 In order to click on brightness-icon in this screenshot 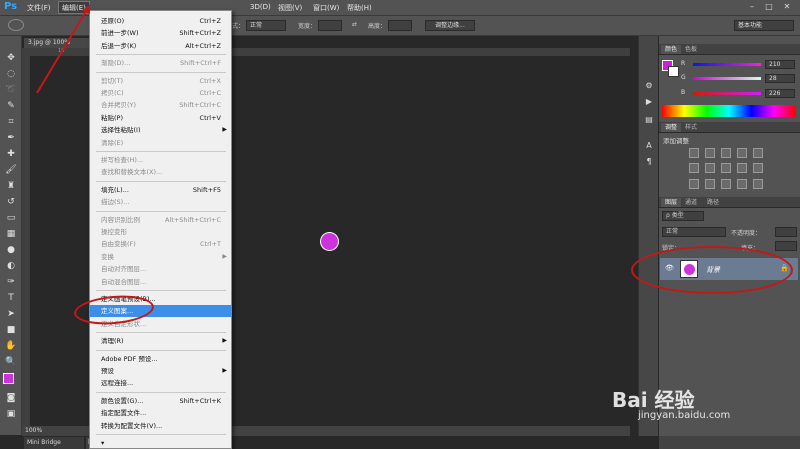, I will do `click(694, 153)`.